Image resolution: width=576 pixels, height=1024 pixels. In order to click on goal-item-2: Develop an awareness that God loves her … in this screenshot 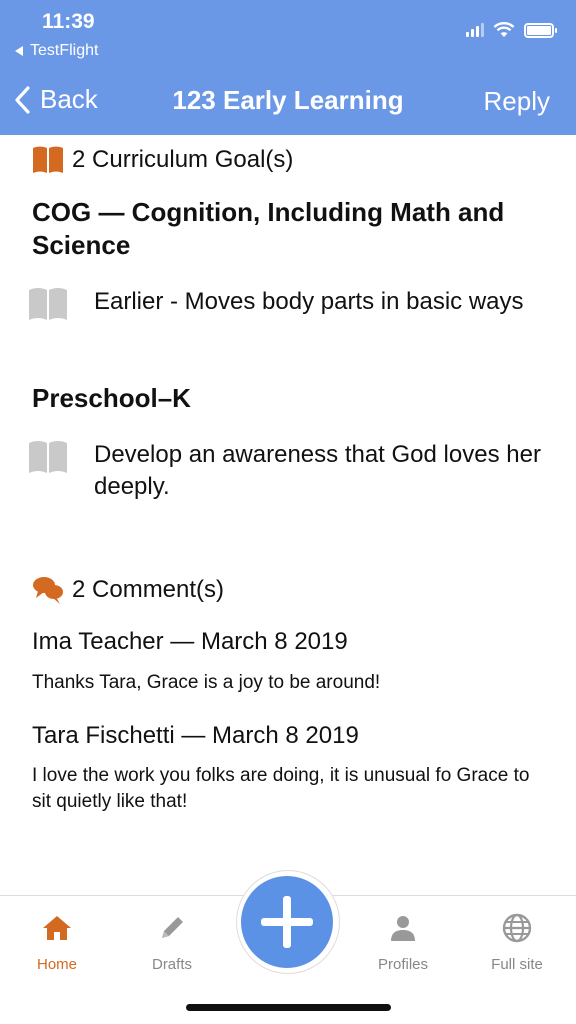, I will do `click(288, 471)`.